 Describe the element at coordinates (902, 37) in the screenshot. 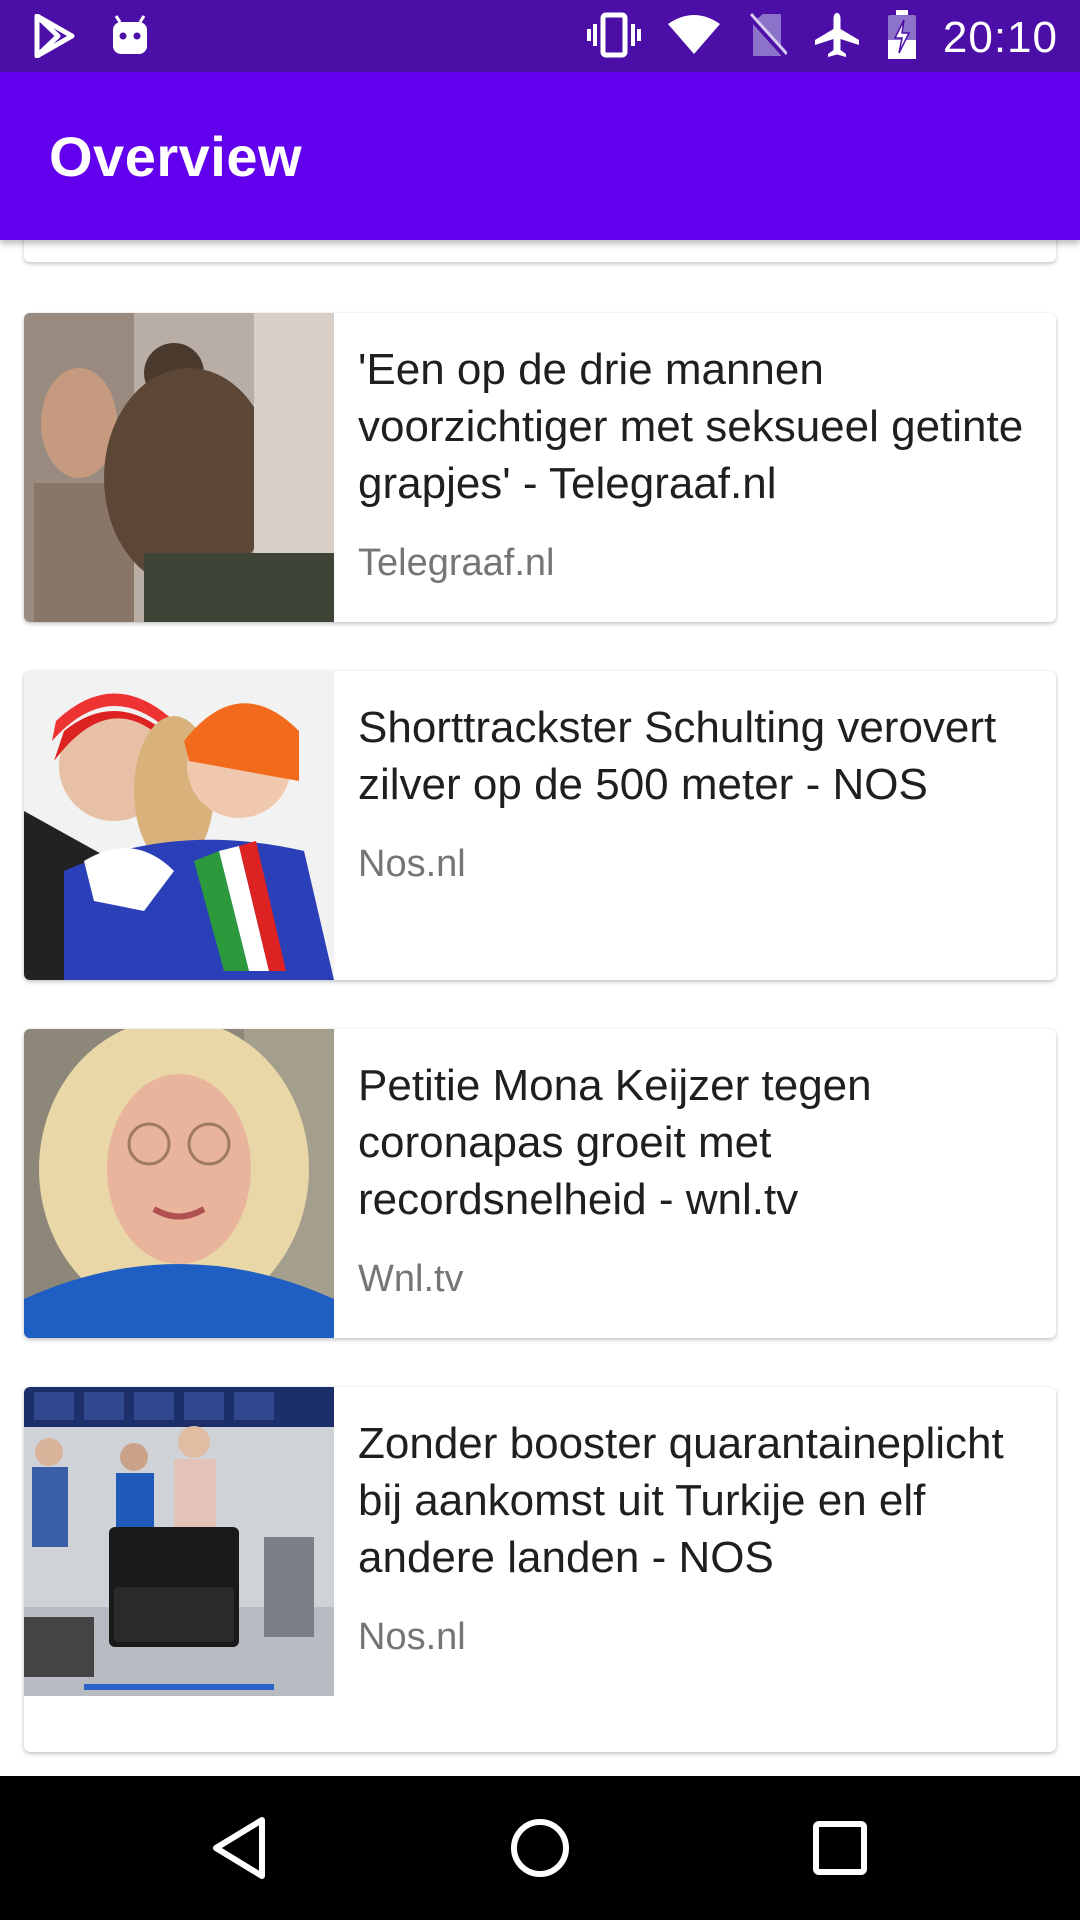

I see `battery-charging-icon` at that location.